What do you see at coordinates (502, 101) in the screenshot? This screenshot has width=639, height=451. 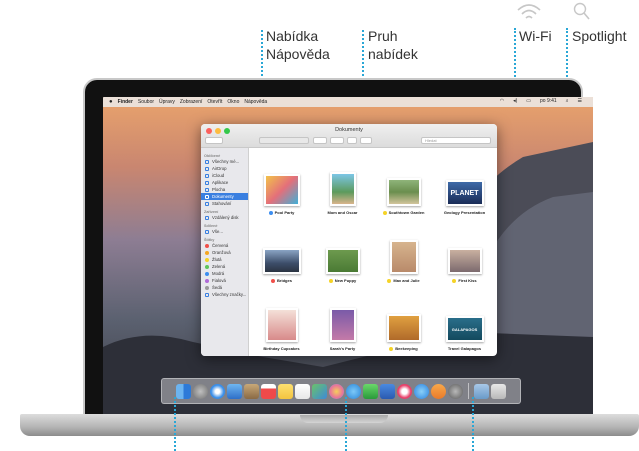 I see `wifi-status-icon: ◠` at bounding box center [502, 101].